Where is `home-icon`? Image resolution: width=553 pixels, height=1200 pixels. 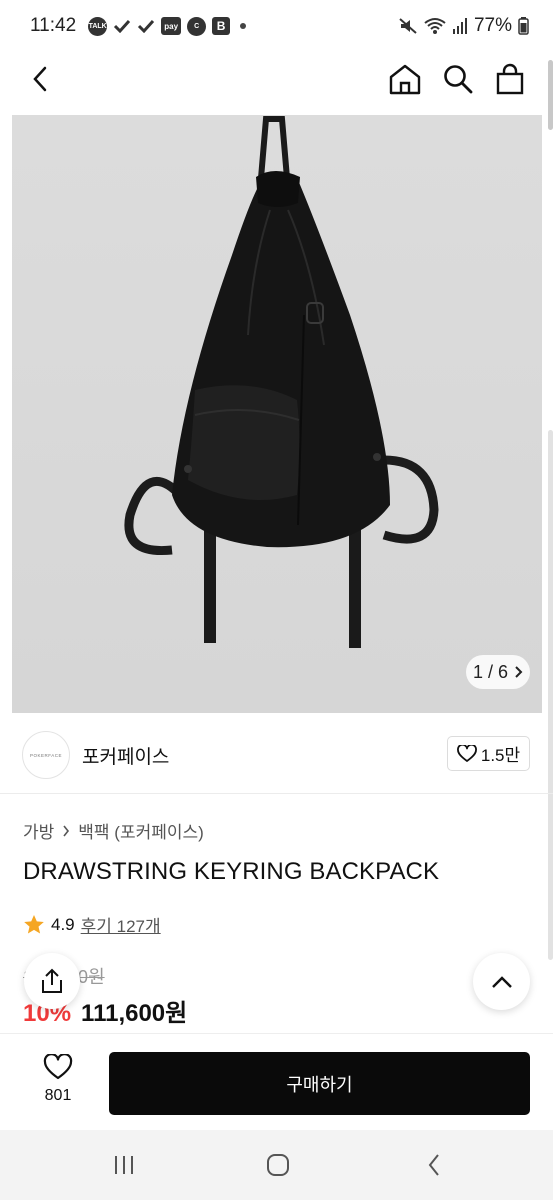
home-icon is located at coordinates (405, 79).